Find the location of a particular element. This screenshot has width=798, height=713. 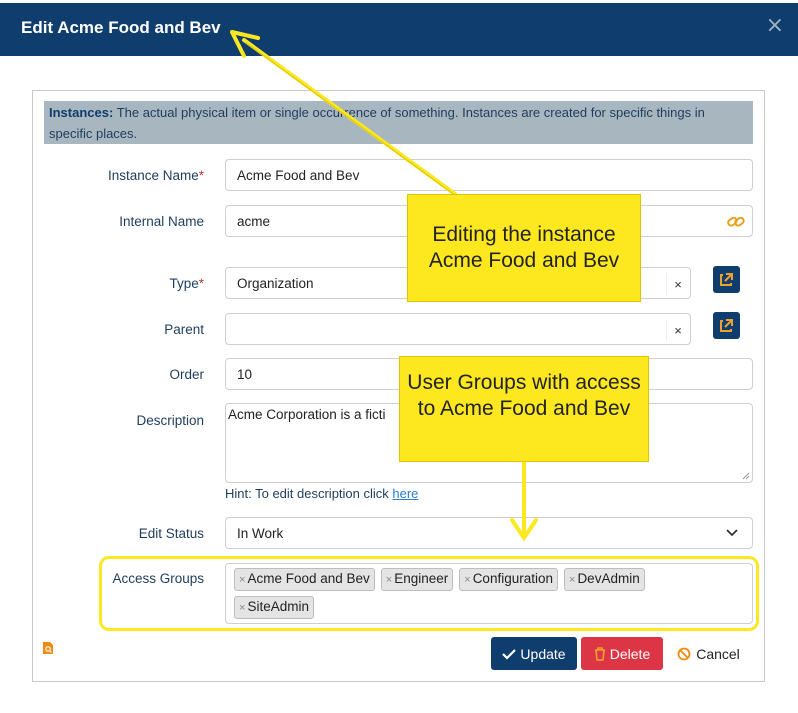

cancel-button: Cancel is located at coordinates (708, 653).